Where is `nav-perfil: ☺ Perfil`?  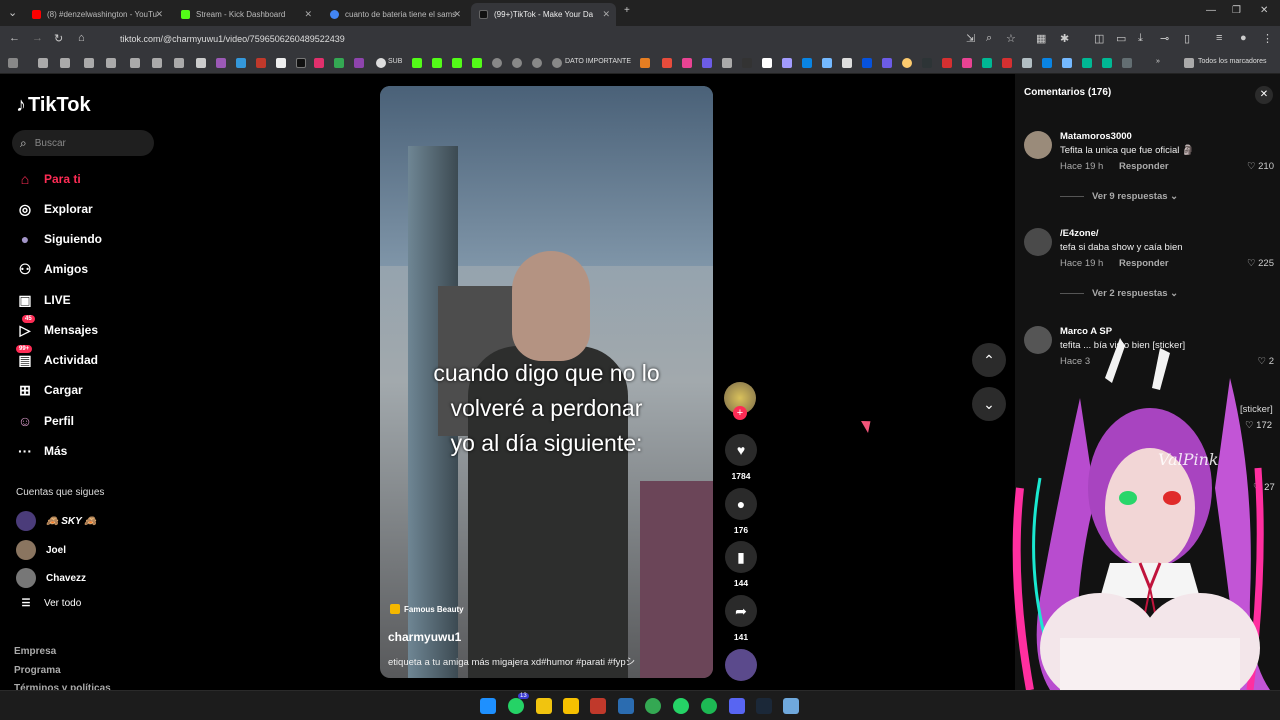 nav-perfil: ☺ Perfil is located at coordinates (45, 421).